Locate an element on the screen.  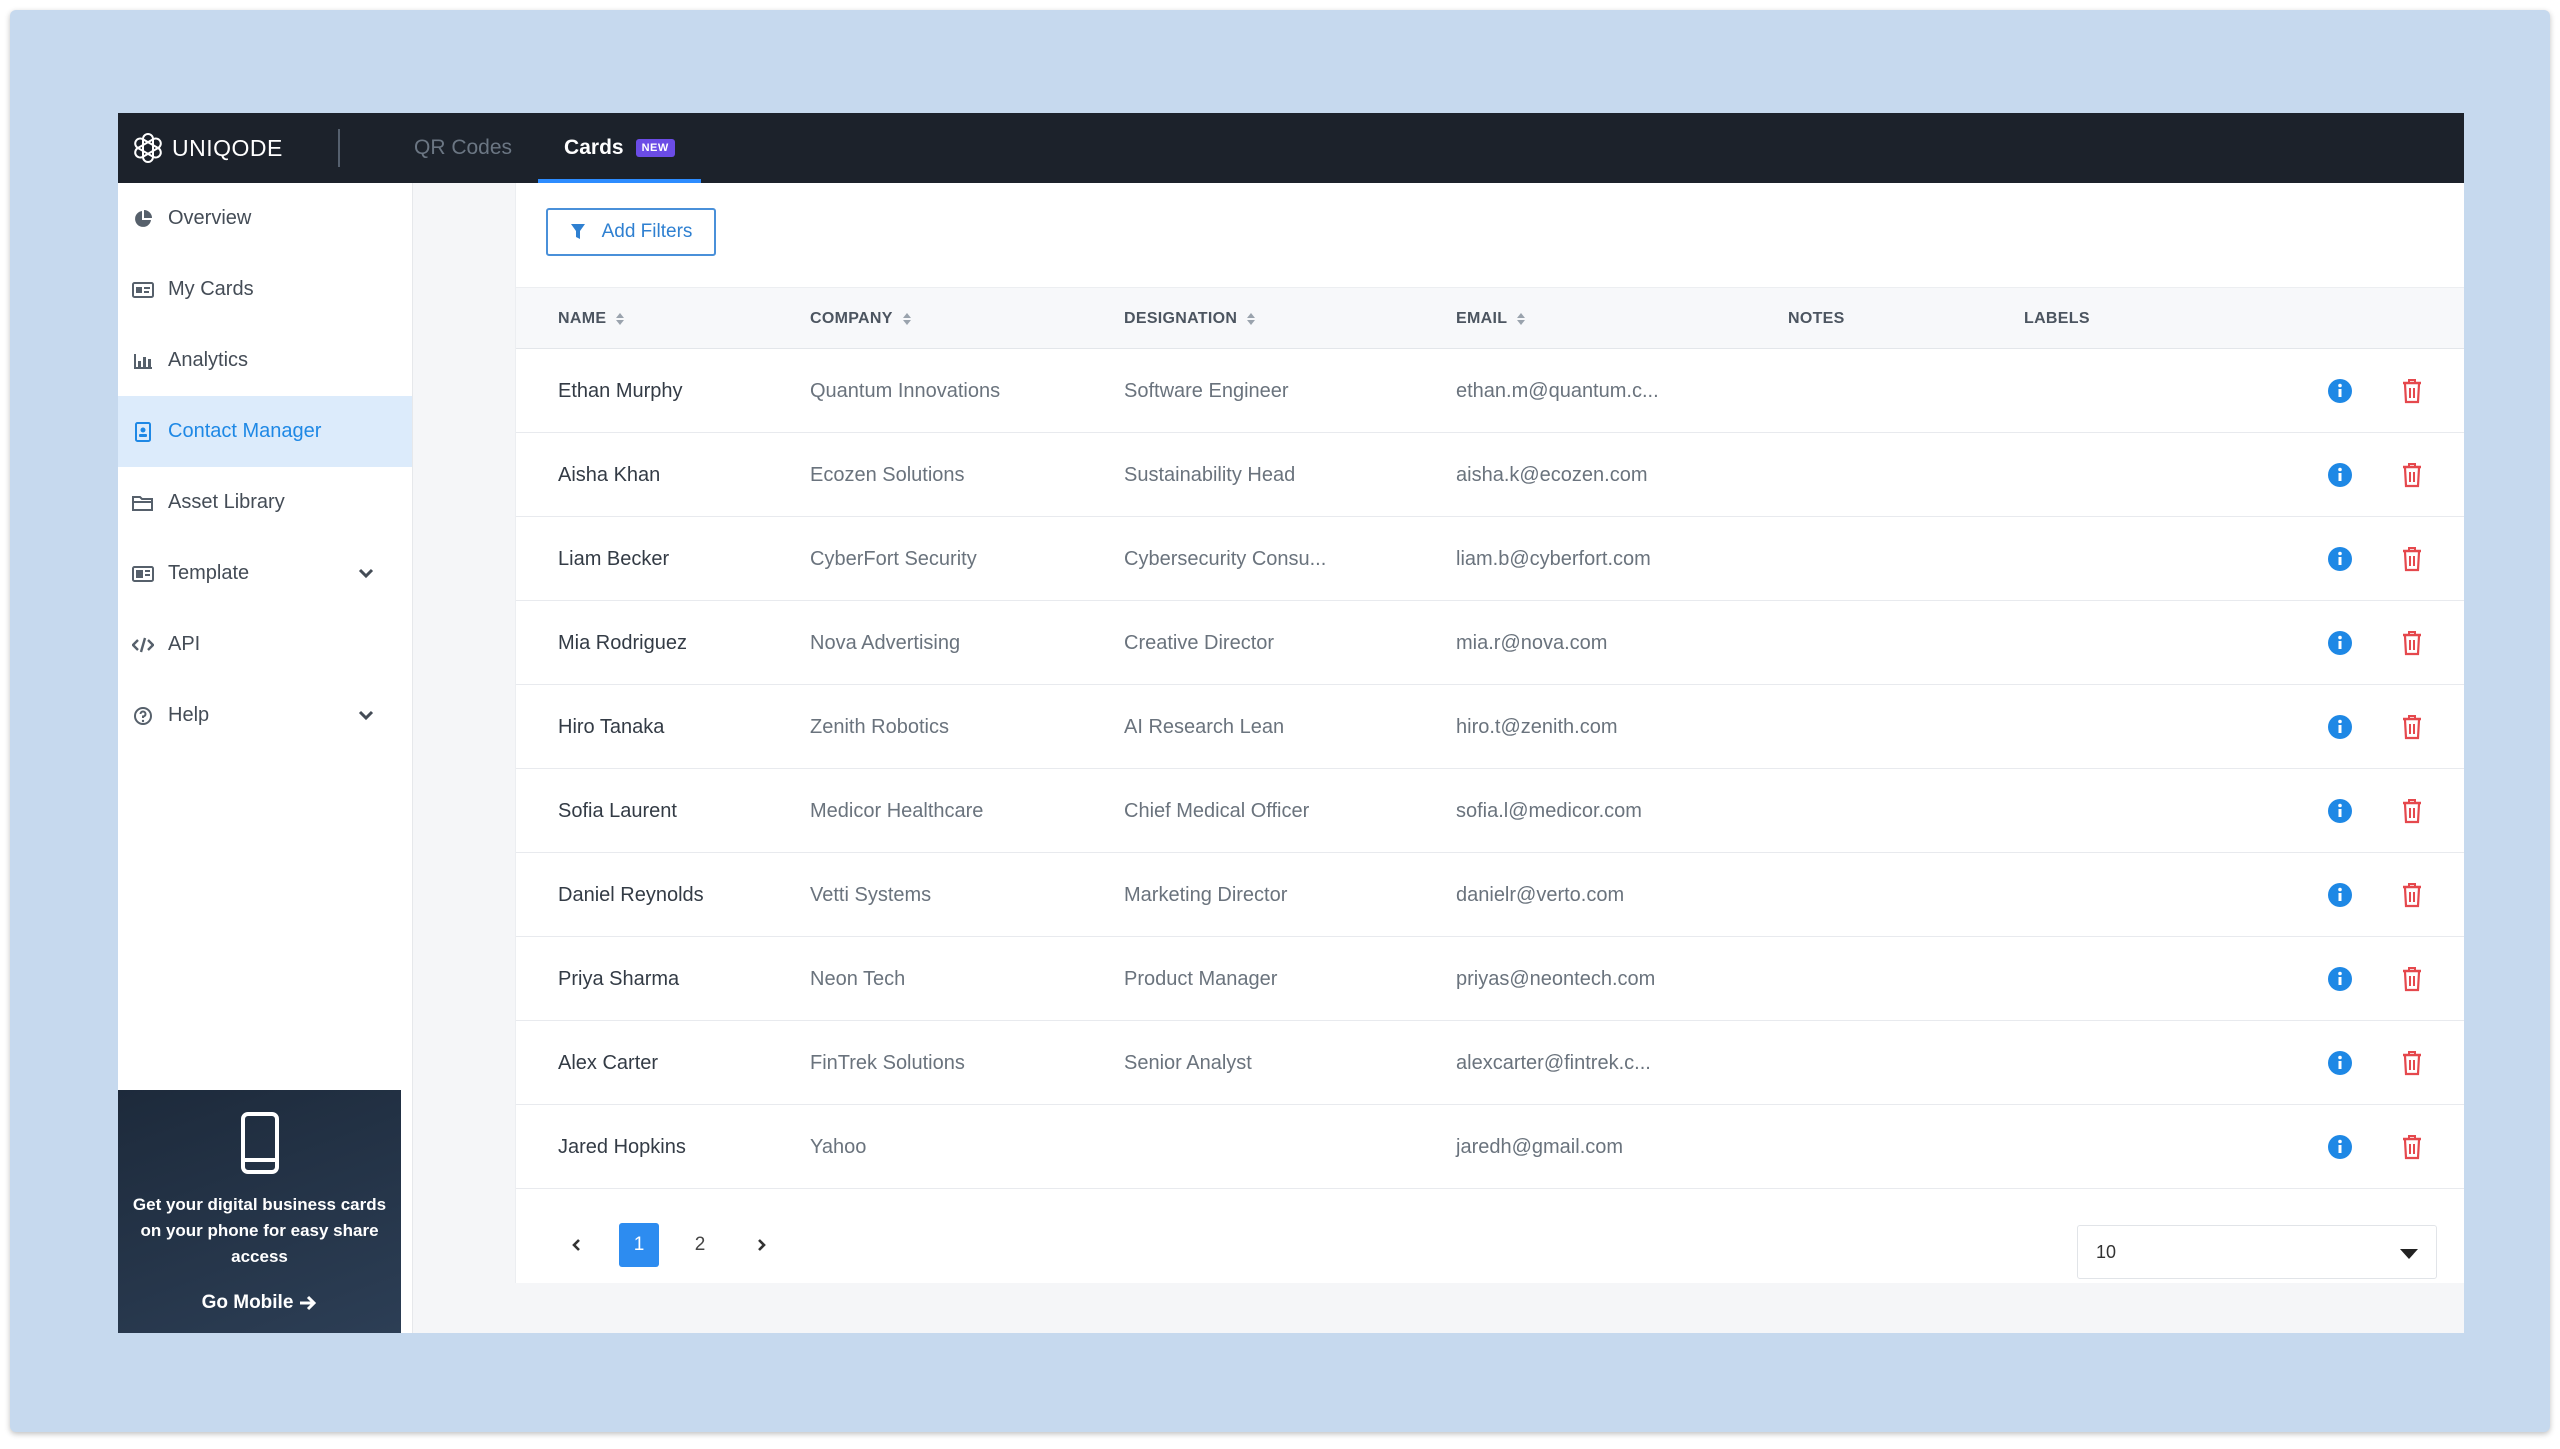
cell-name: Priya Sharma is located at coordinates (619, 978).